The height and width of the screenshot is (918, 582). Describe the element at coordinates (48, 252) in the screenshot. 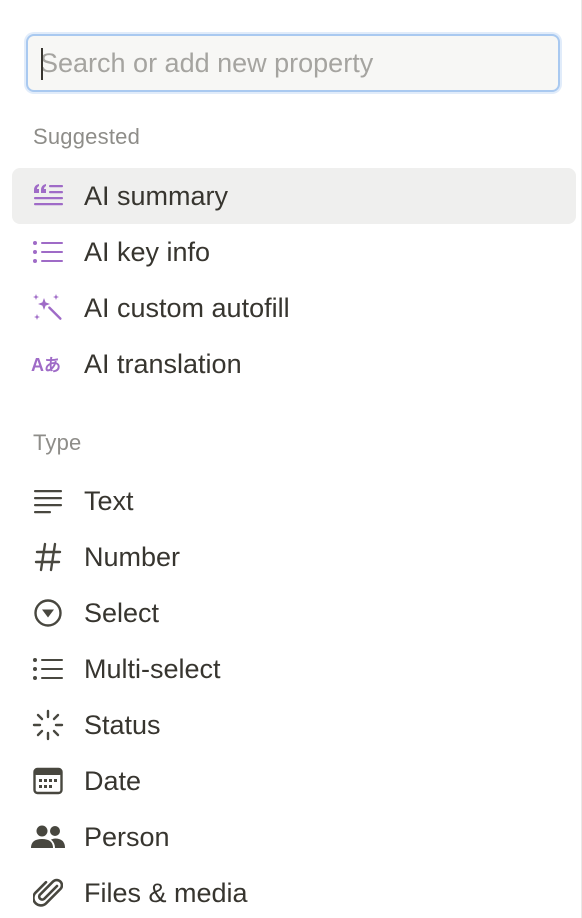

I see `list-icon` at that location.